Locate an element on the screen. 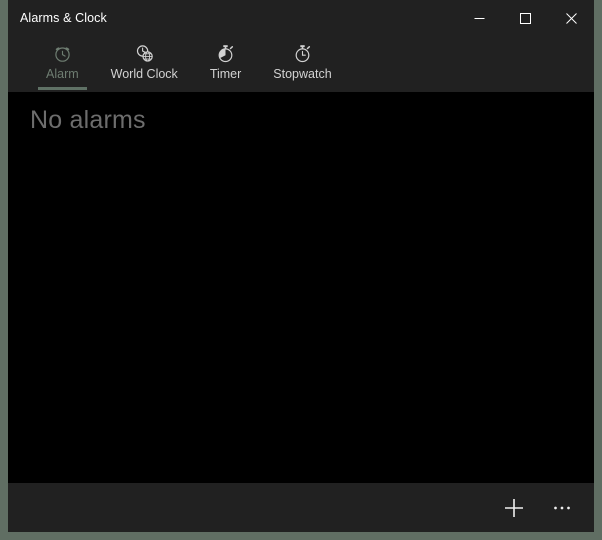 Image resolution: width=602 pixels, height=540 pixels. tab-world-clock-underline is located at coordinates (144, 88).